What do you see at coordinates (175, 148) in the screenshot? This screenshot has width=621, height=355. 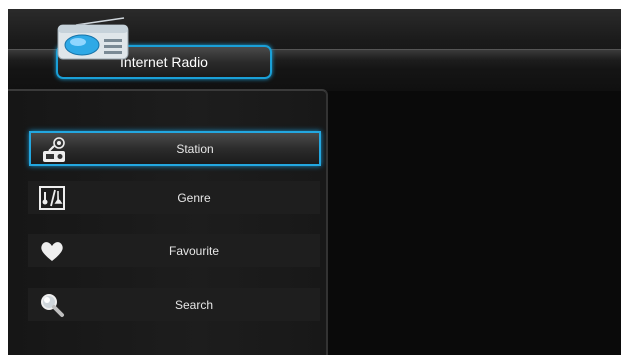 I see `menu-item-station: Station` at bounding box center [175, 148].